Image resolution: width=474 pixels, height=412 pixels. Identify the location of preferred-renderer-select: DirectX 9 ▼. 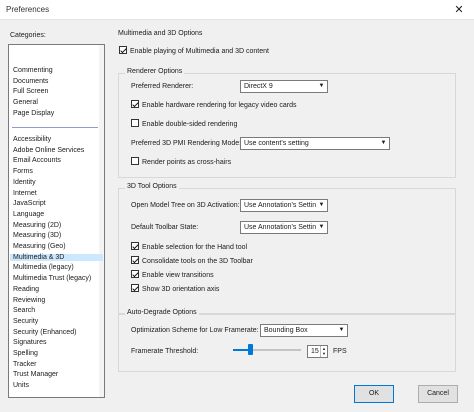
(284, 86).